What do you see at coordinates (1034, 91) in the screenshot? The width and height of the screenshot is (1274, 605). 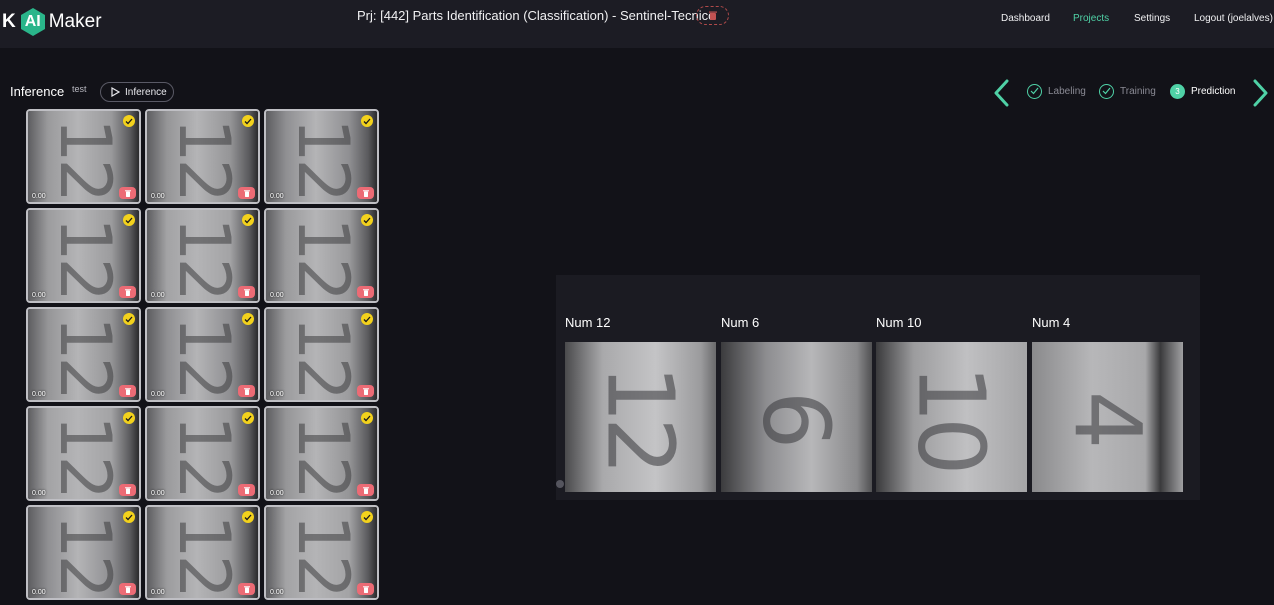 I see `check-circle-icon` at bounding box center [1034, 91].